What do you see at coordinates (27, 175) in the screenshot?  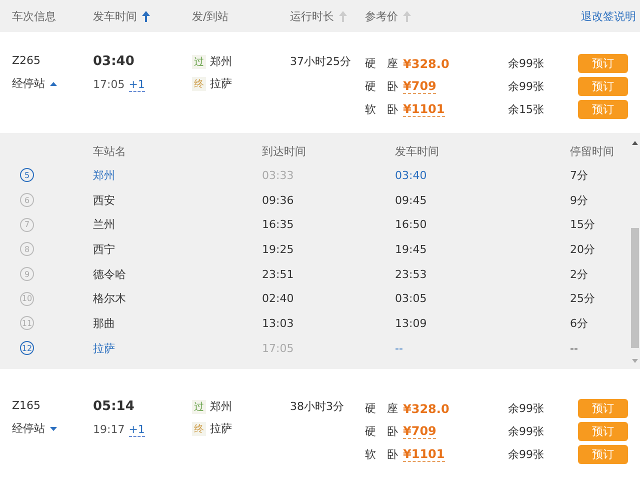 I see `stop-number: 5` at bounding box center [27, 175].